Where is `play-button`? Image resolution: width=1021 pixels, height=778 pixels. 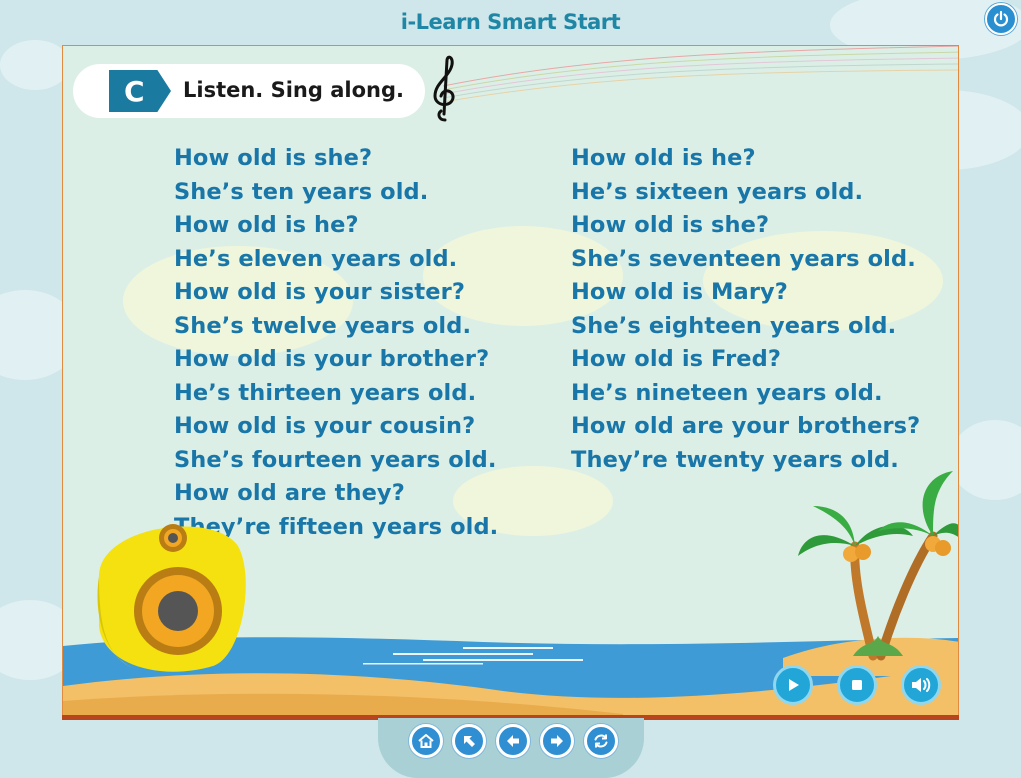 play-button is located at coordinates (793, 685).